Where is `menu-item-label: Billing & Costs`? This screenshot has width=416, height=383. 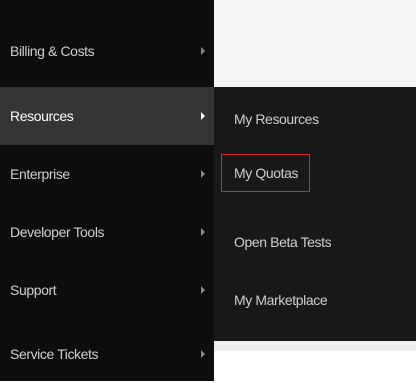
menu-item-label: Billing & Costs is located at coordinates (52, 51).